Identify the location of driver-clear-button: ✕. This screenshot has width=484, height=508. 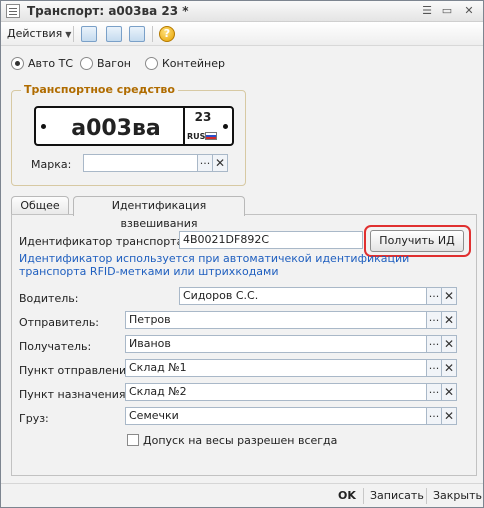
(449, 296).